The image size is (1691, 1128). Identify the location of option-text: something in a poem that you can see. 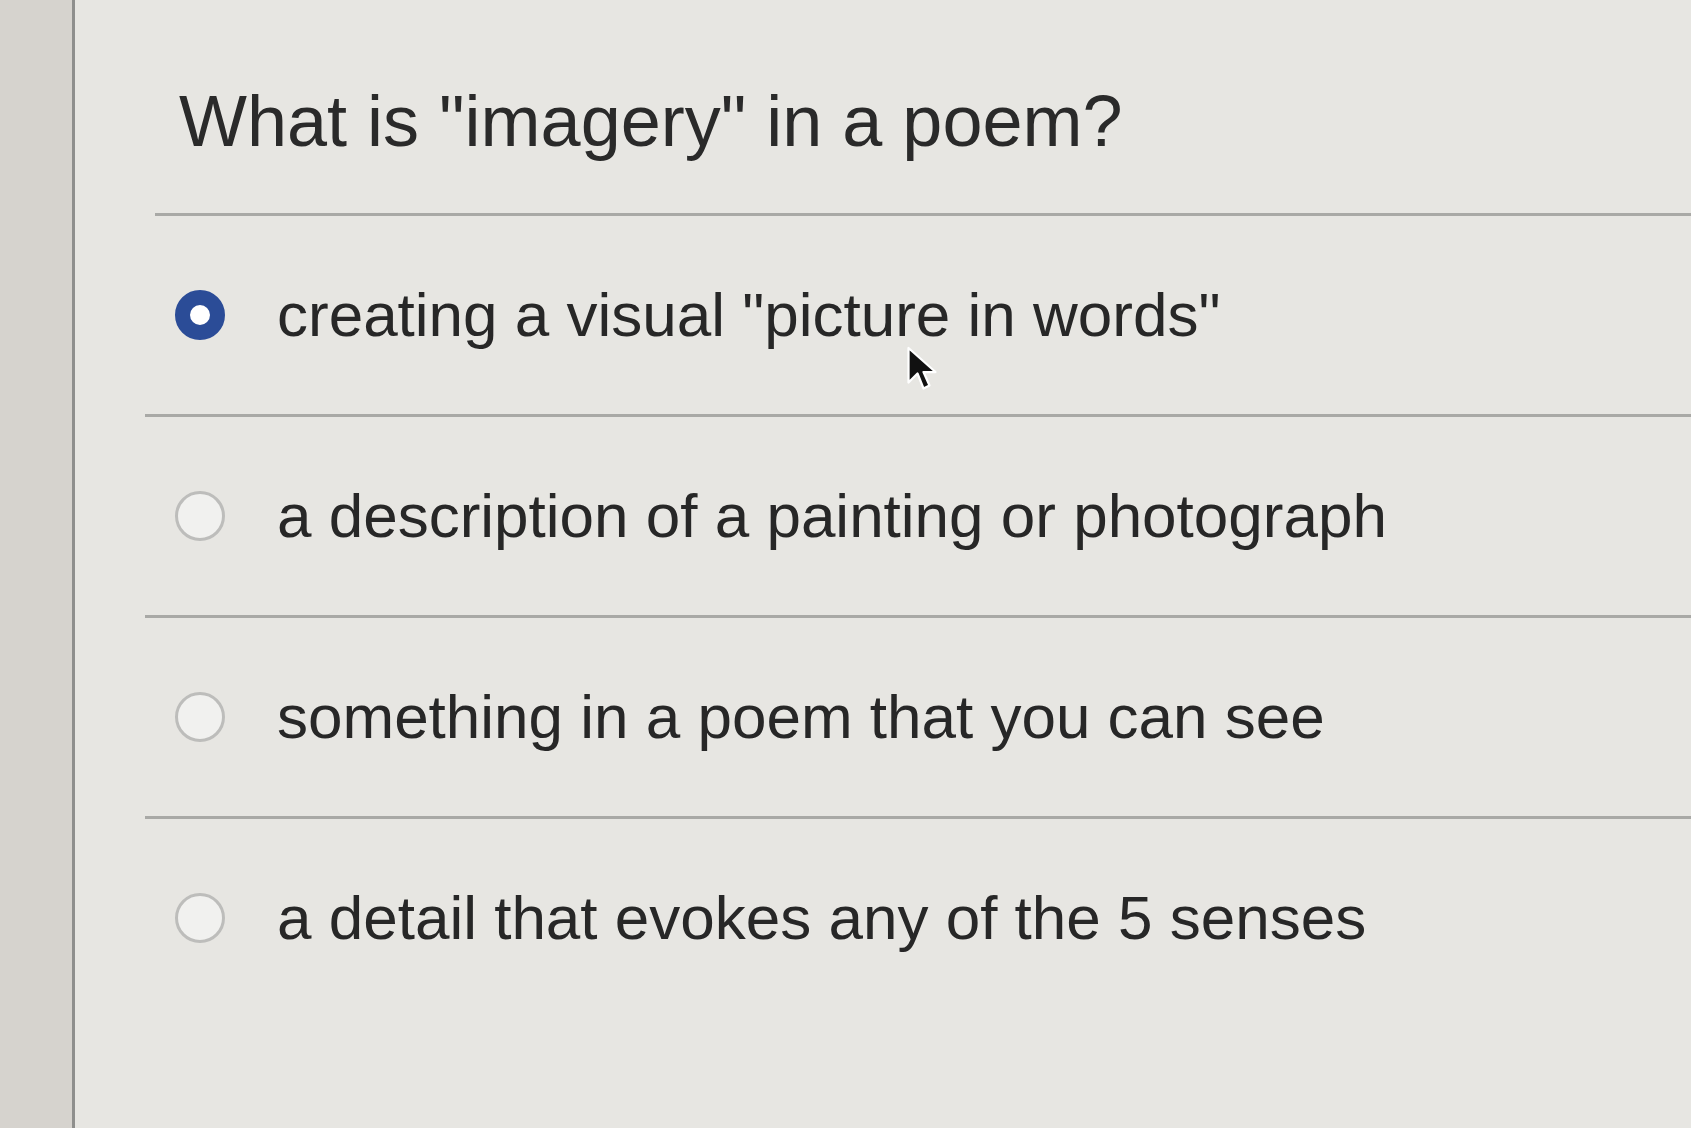
(801, 717).